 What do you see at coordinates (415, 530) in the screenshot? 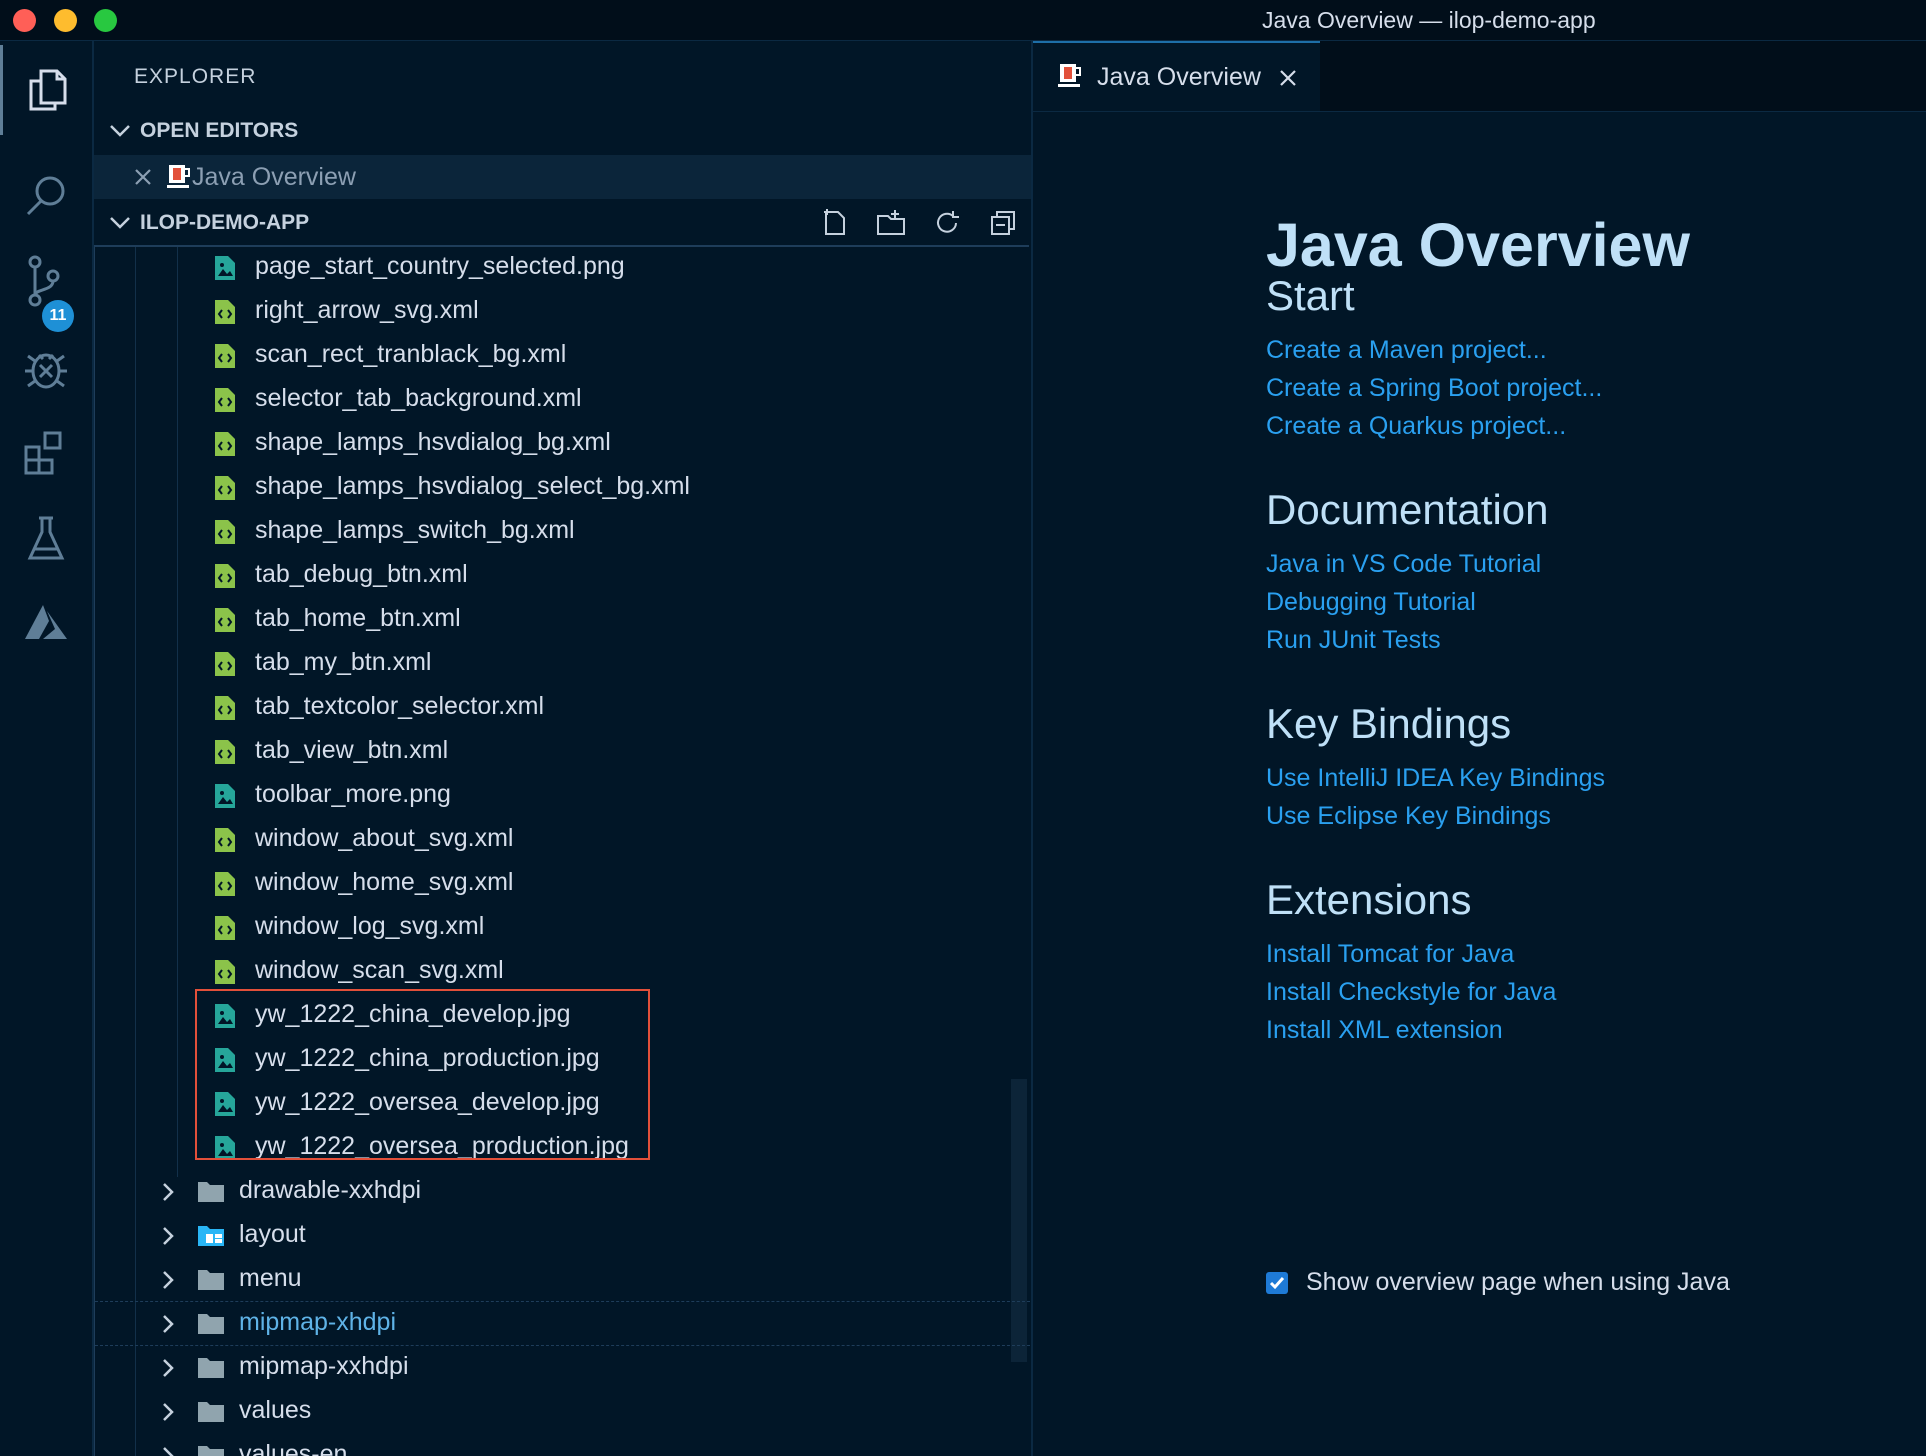
I see `tree-file-name: shape_lamps_switch_bg.xml` at bounding box center [415, 530].